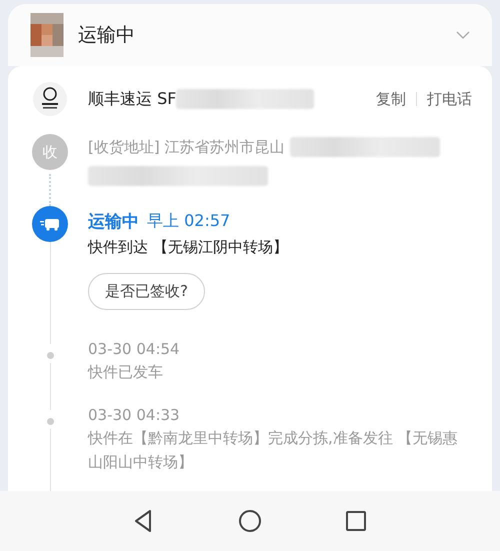 This screenshot has height=551, width=500. I want to click on truck-icon, so click(50, 224).